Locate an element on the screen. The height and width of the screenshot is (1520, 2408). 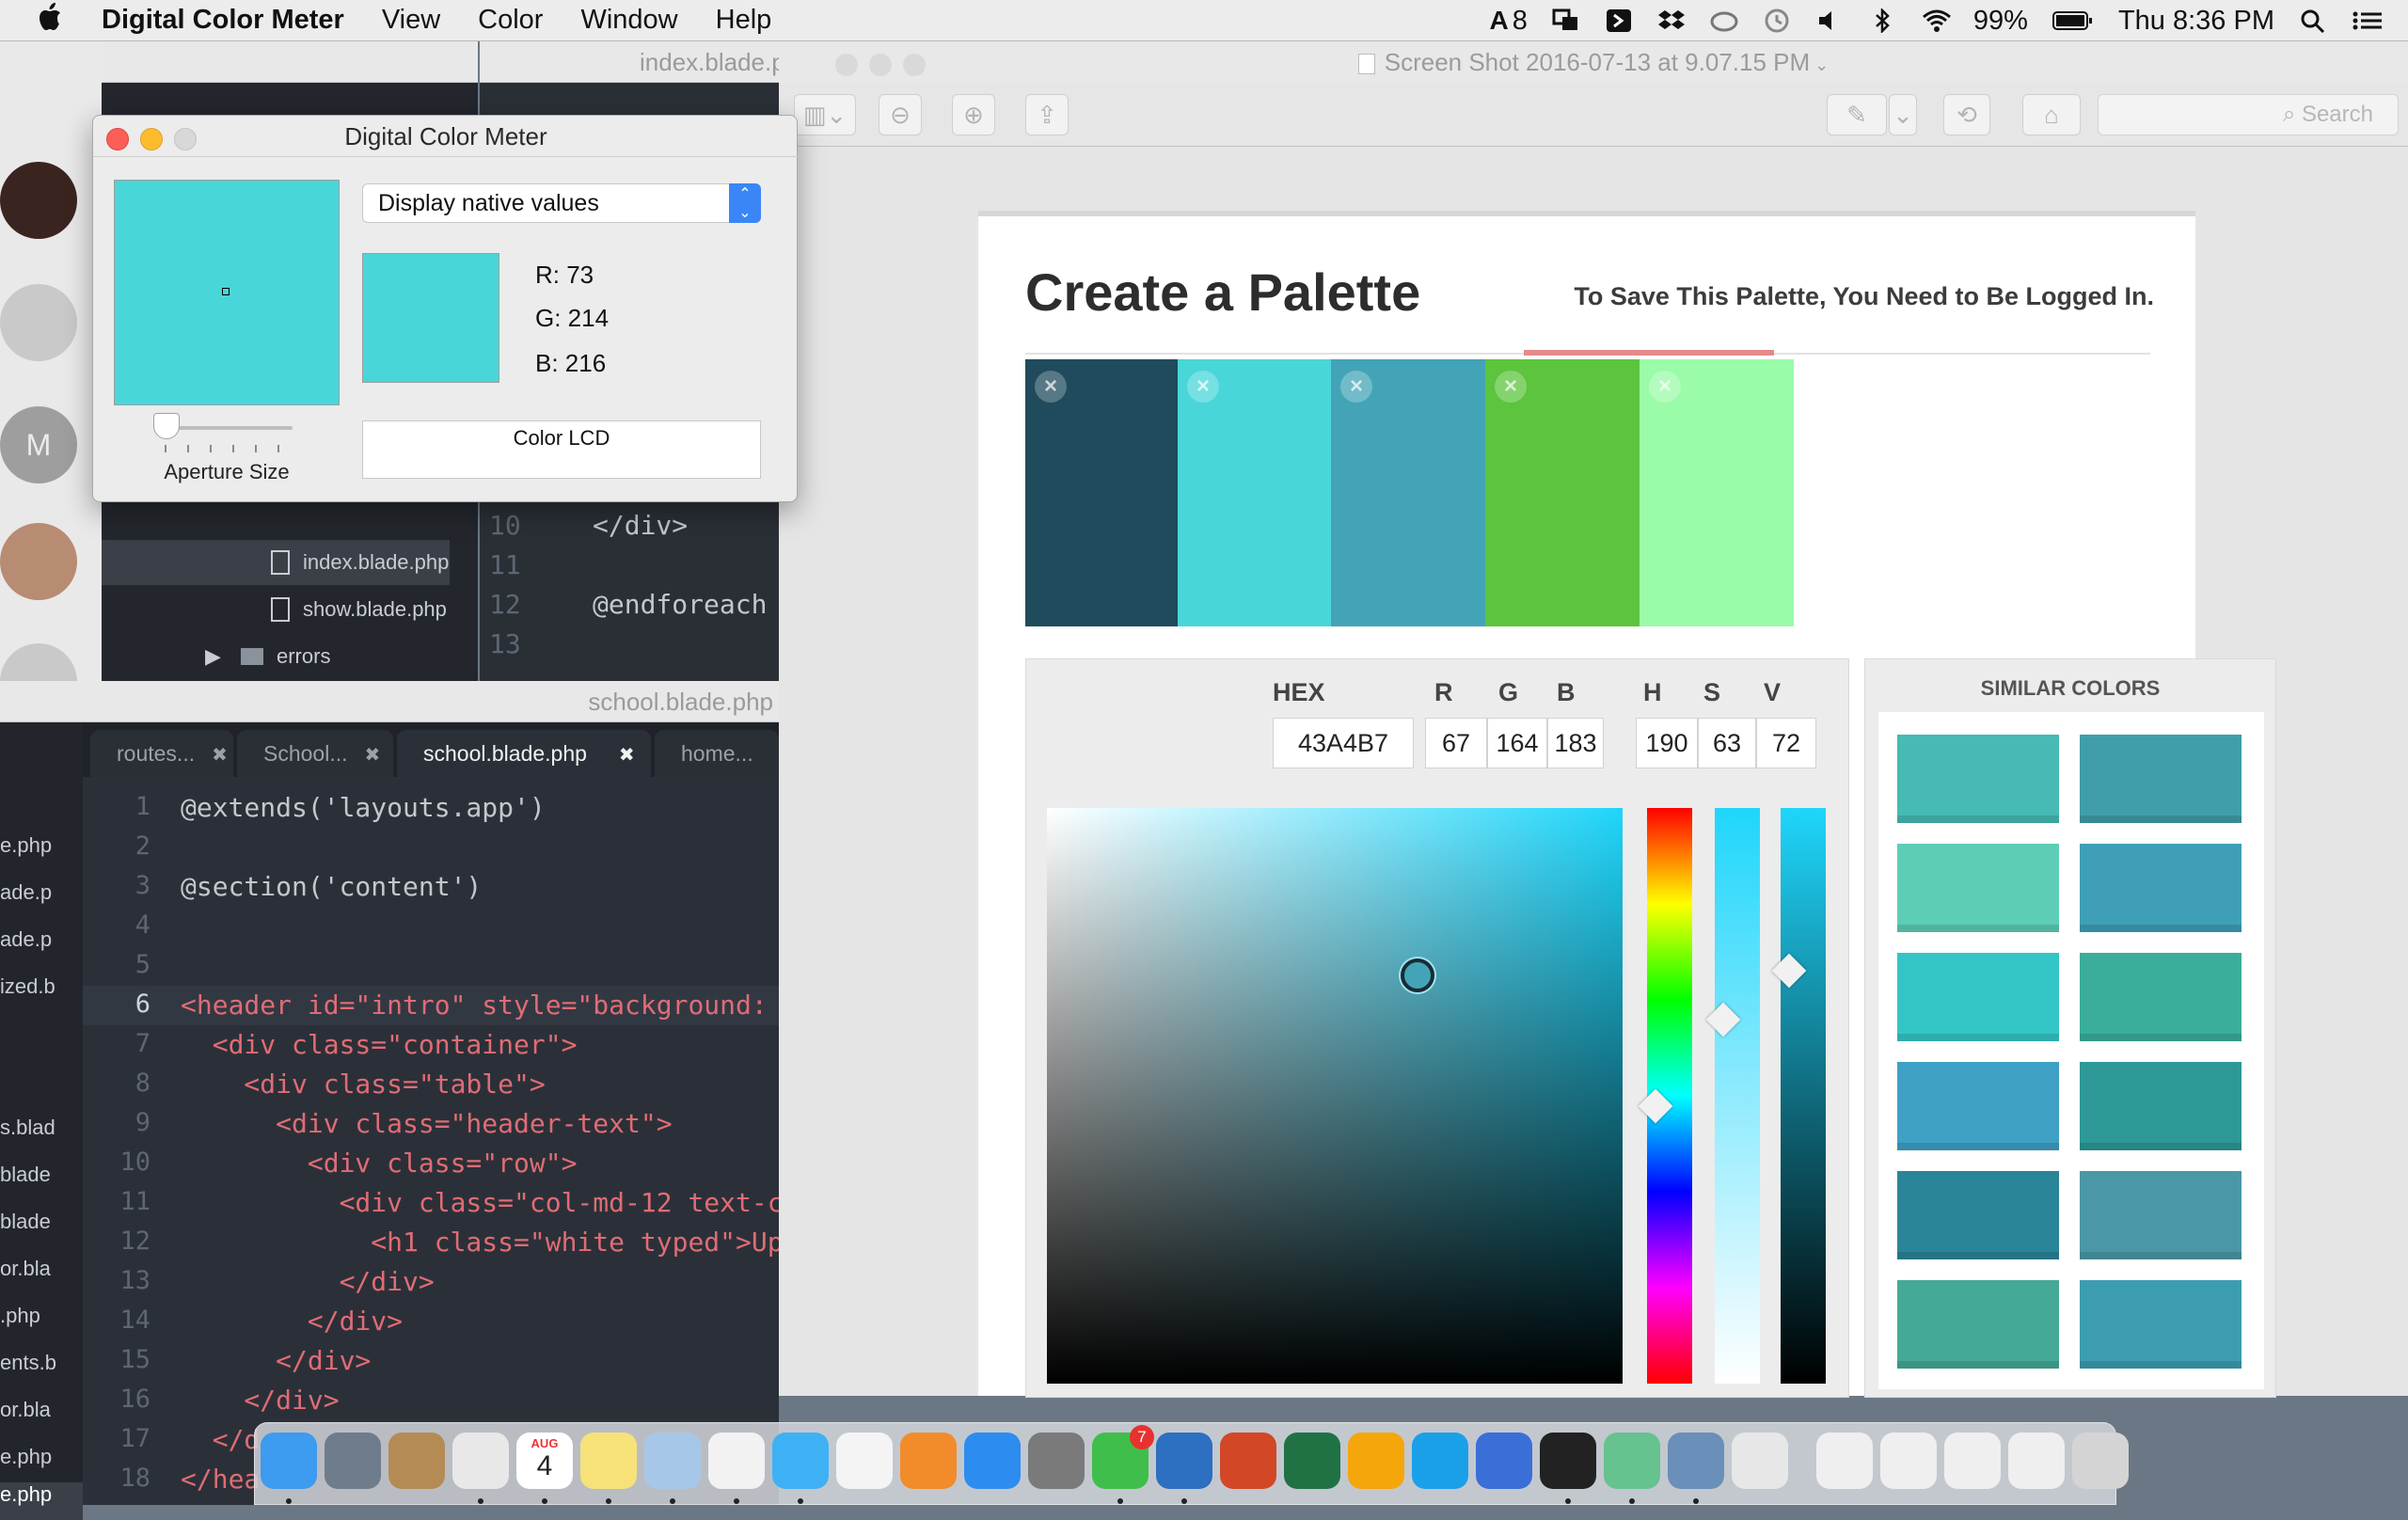
chrome-icon is located at coordinates (481, 1461).